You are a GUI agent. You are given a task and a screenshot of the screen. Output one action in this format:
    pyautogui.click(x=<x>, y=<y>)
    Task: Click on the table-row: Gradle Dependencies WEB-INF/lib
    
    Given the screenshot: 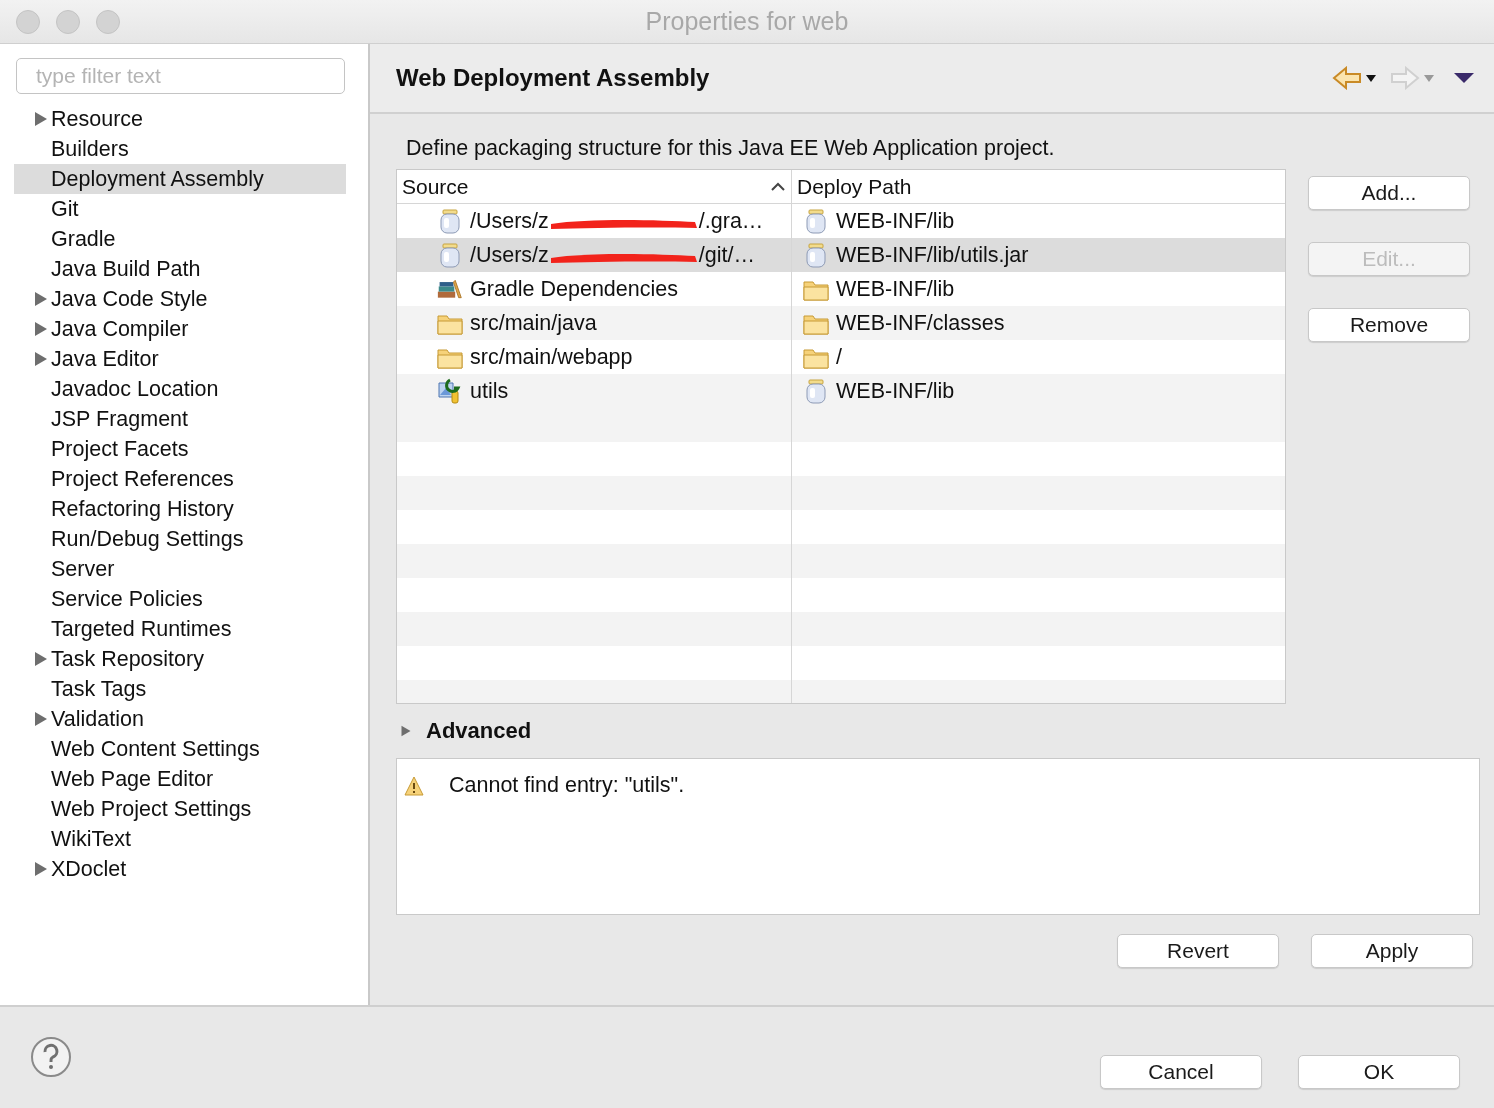 What is the action you would take?
    pyautogui.click(x=841, y=289)
    